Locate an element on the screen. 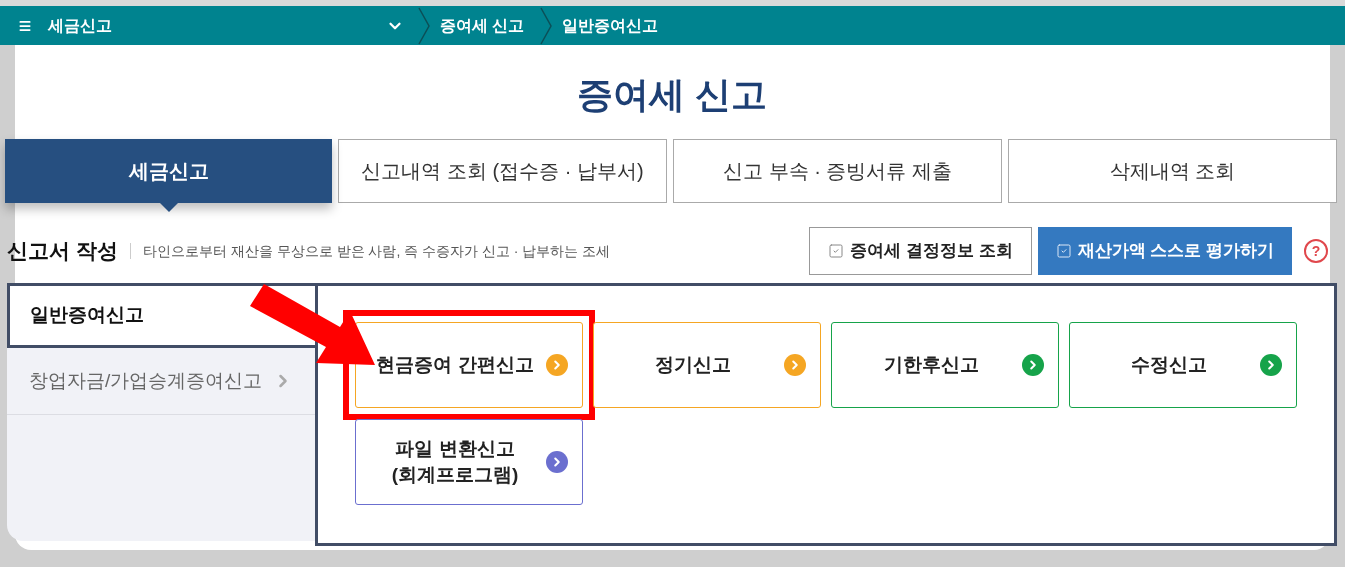 The width and height of the screenshot is (1345, 567). action-button: 재산가액 스스로 평가하기 is located at coordinates (1164, 251).